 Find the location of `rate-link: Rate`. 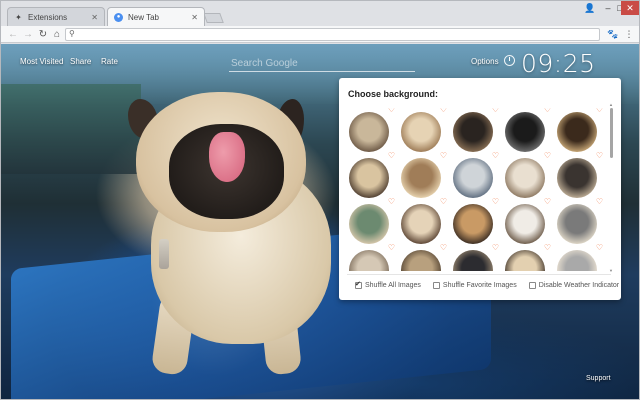

rate-link: Rate is located at coordinates (109, 61).